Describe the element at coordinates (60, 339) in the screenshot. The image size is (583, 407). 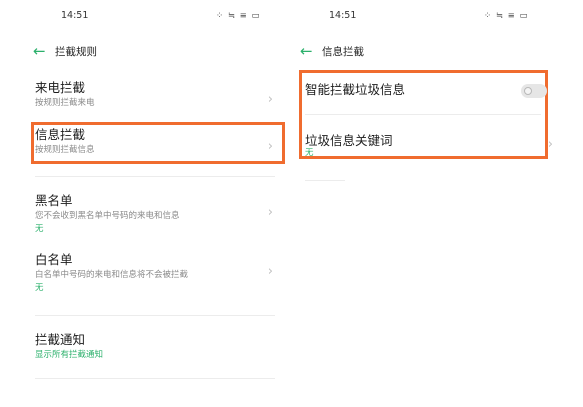
I see `item-title: 拦截通知` at that location.